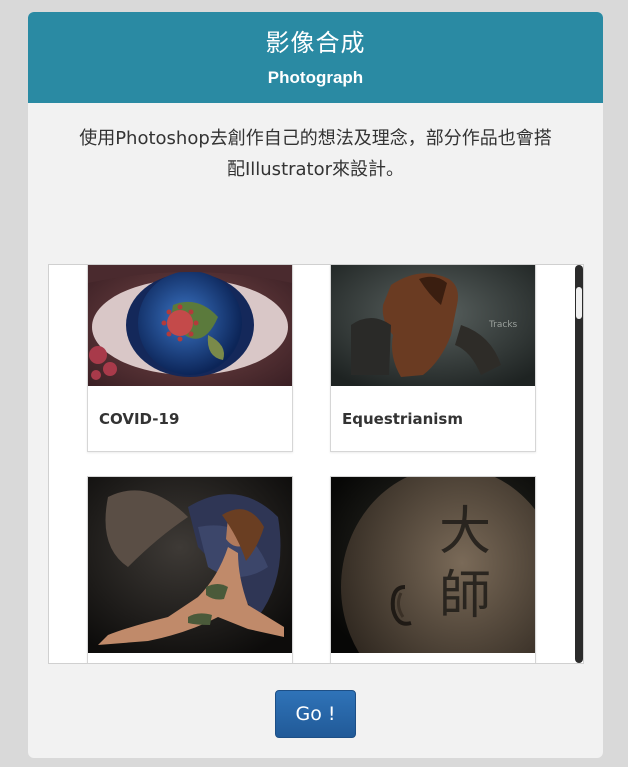 The height and width of the screenshot is (767, 628). I want to click on calligraphy-char-2: 師, so click(465, 596).